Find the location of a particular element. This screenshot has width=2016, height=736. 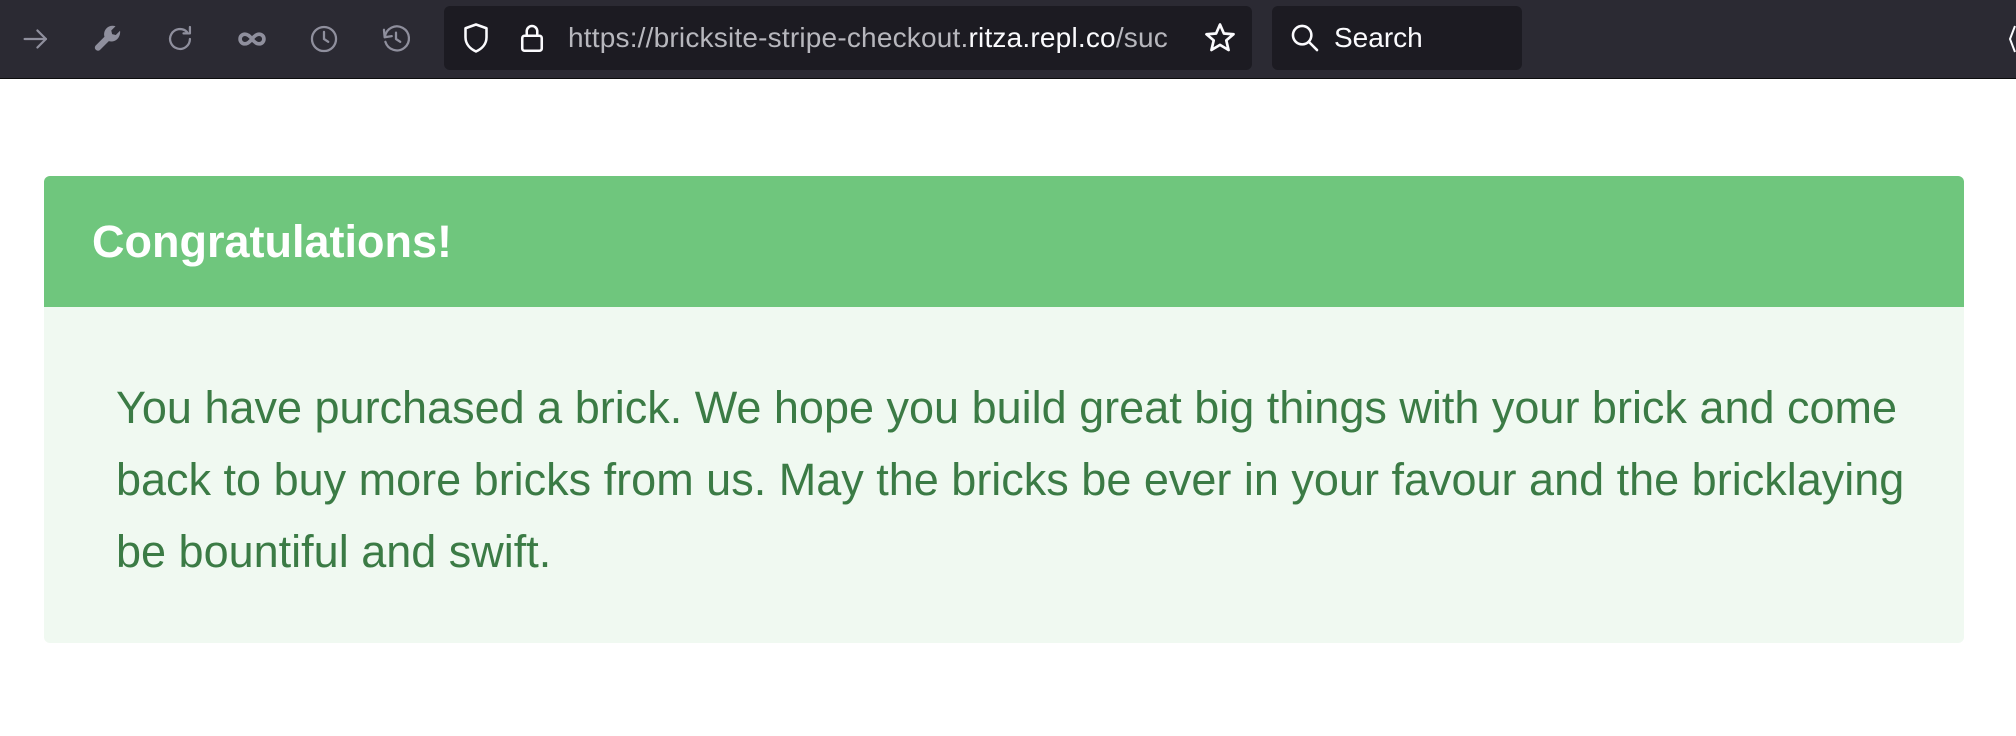

toolbar-overflow-icon is located at coordinates (2011, 39).